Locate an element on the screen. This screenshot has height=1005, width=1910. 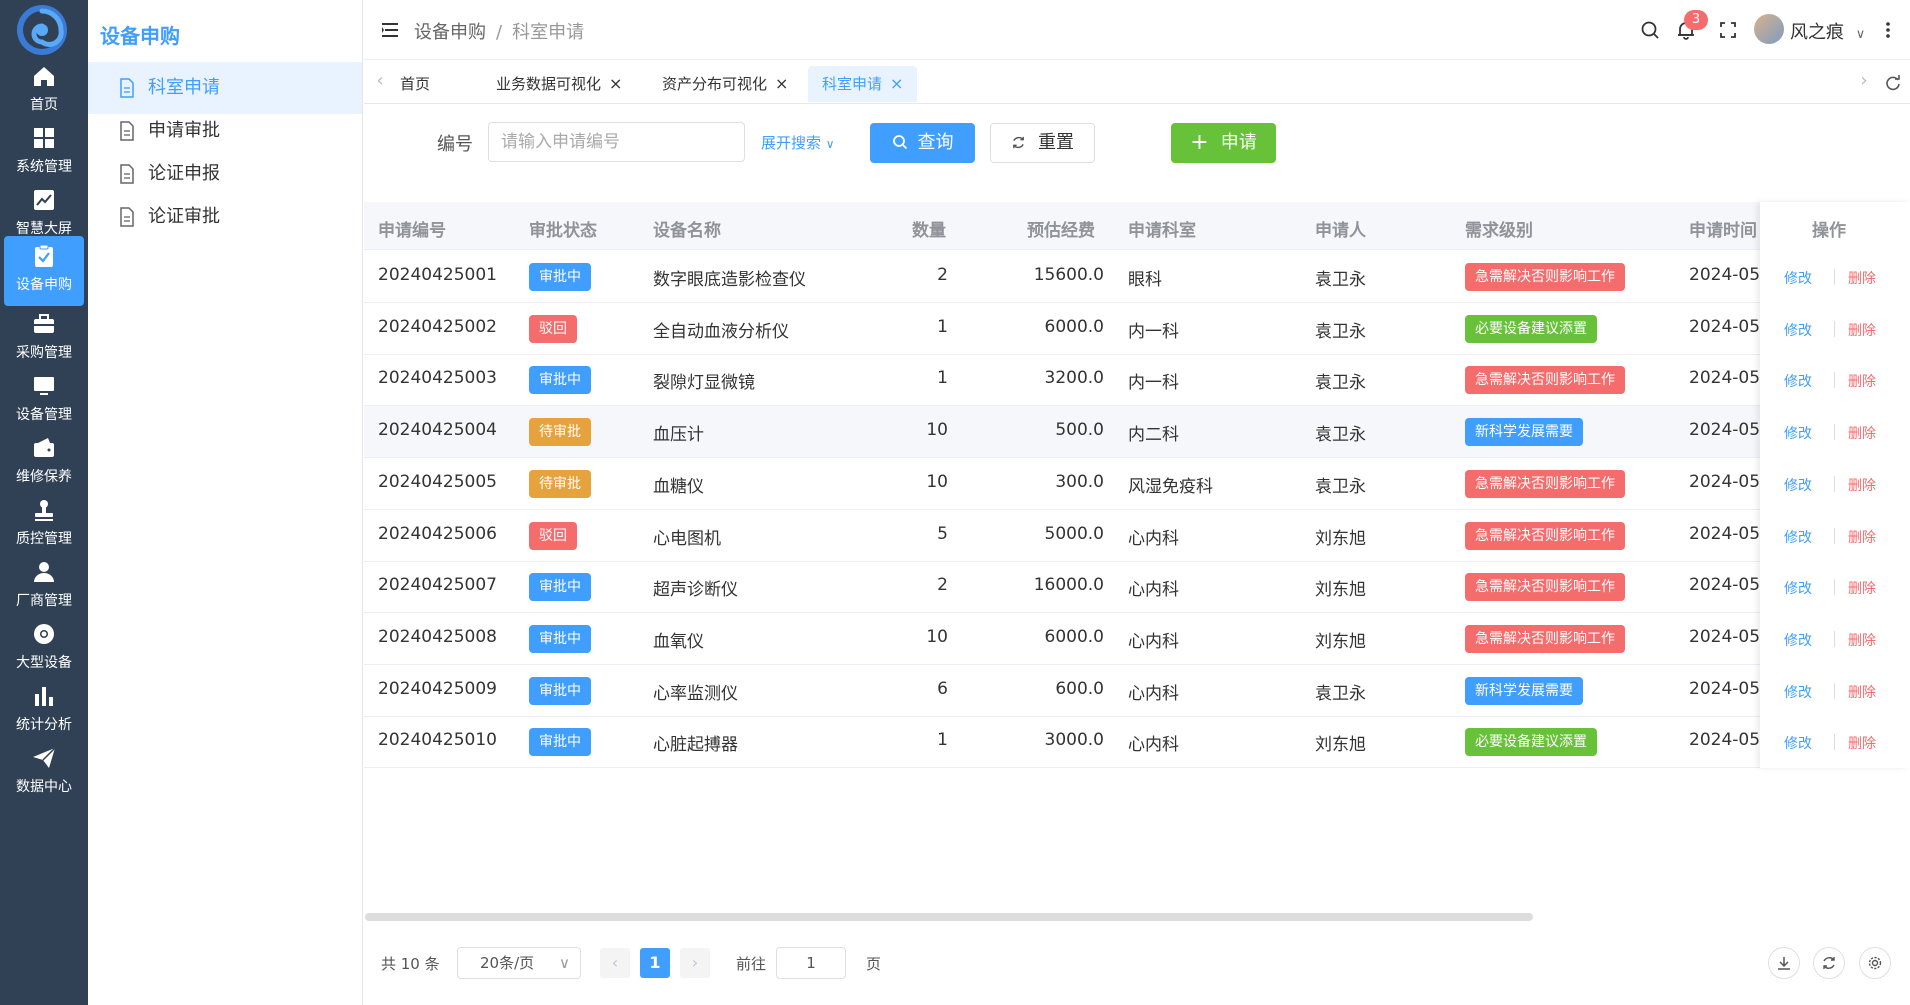
column-header: 需求级别 is located at coordinates (1499, 231).